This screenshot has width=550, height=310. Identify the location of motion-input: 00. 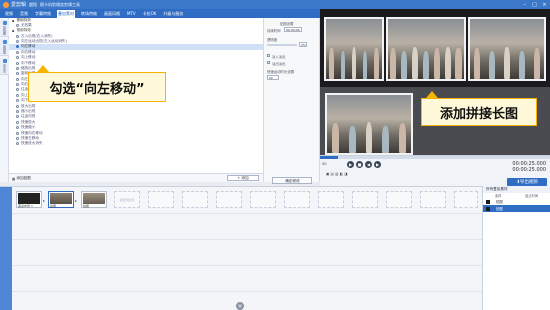
(273, 77).